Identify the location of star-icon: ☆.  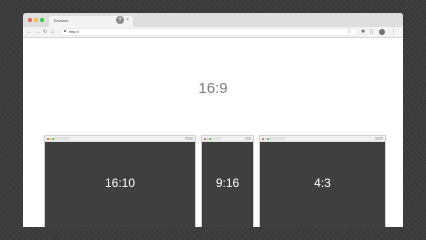
(349, 32).